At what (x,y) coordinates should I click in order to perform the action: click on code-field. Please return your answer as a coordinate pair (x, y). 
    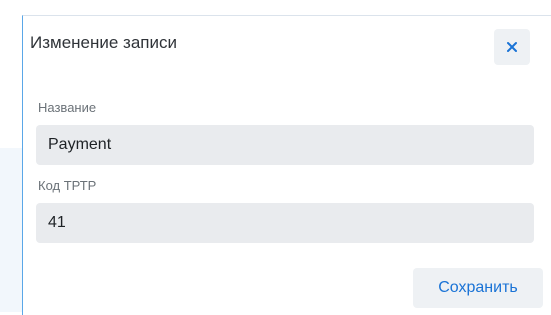
    Looking at the image, I should click on (285, 223).